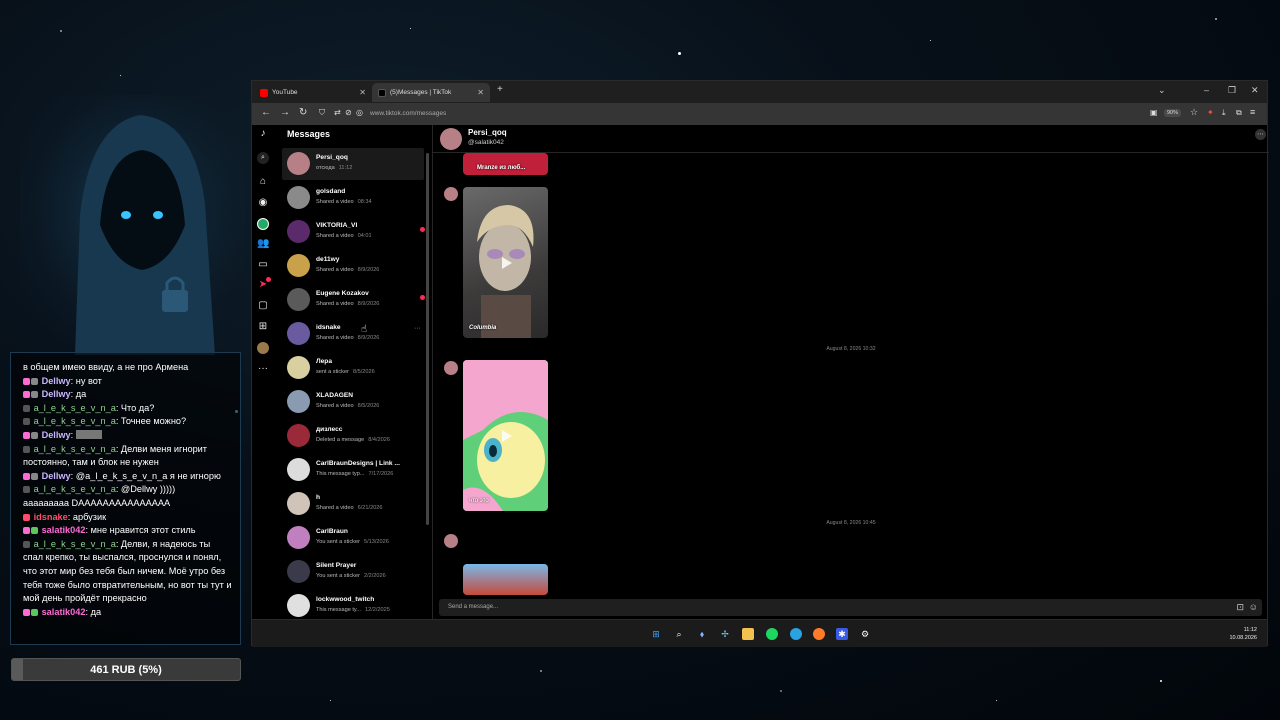 The width and height of the screenshot is (1280, 720). What do you see at coordinates (285, 112) in the screenshot?
I see `forward-arrow-icon: →` at bounding box center [285, 112].